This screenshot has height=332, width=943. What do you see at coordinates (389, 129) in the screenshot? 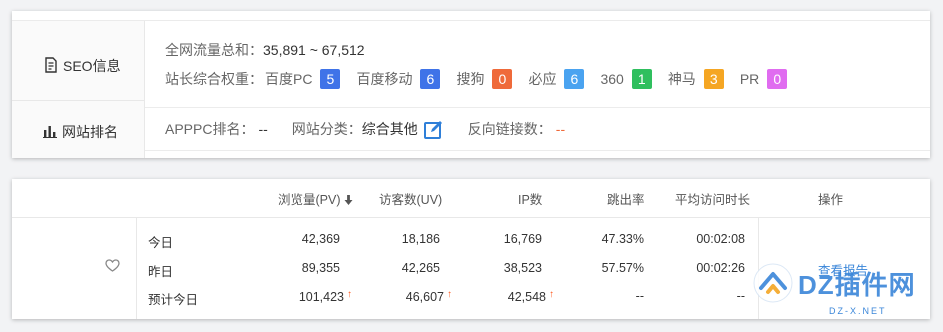
I see `category-value: 综合其他` at bounding box center [389, 129].